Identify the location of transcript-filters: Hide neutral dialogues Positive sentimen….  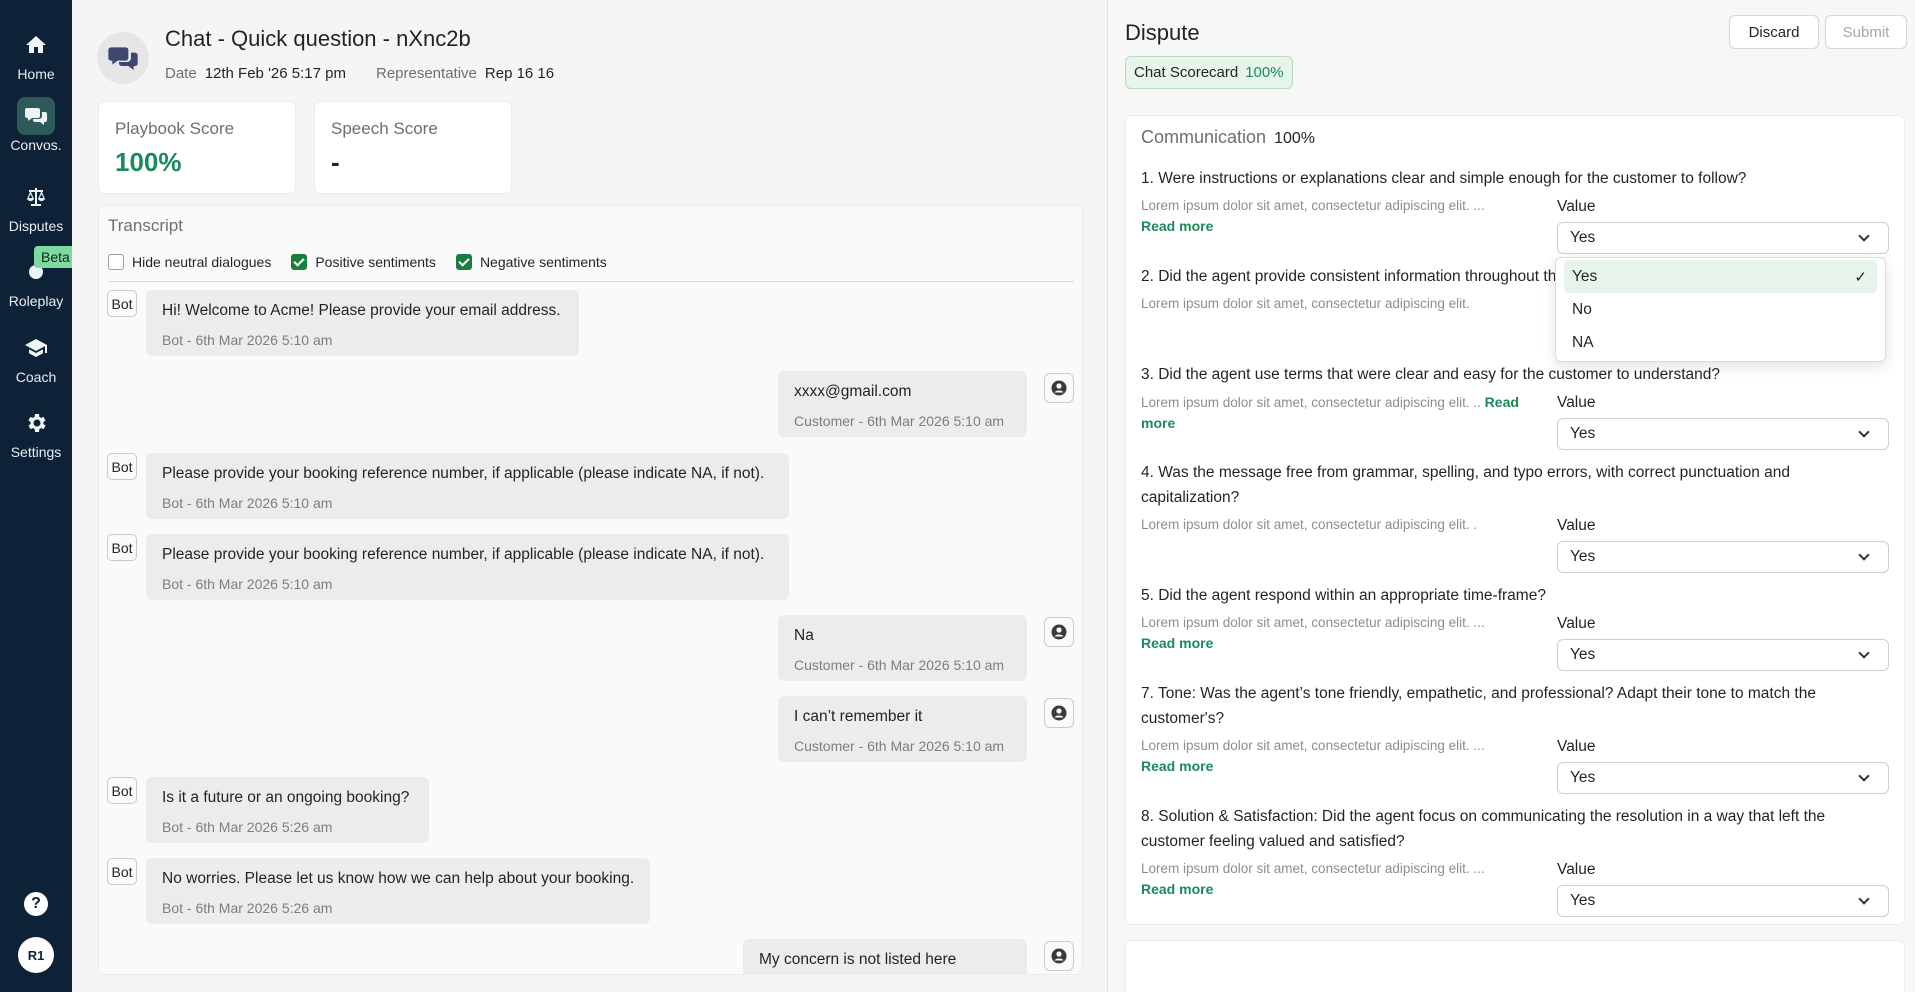
(357, 262).